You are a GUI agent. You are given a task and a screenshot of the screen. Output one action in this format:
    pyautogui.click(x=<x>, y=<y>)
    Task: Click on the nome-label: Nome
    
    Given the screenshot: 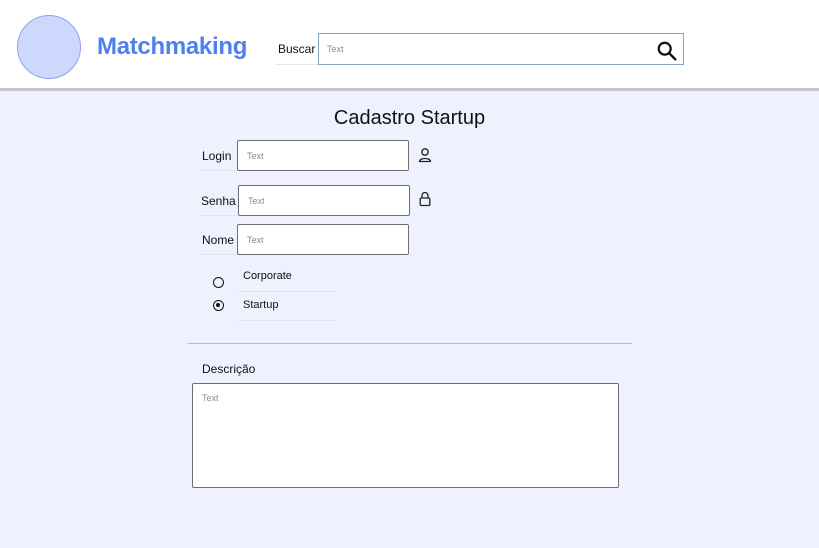 What is the action you would take?
    pyautogui.click(x=218, y=240)
    